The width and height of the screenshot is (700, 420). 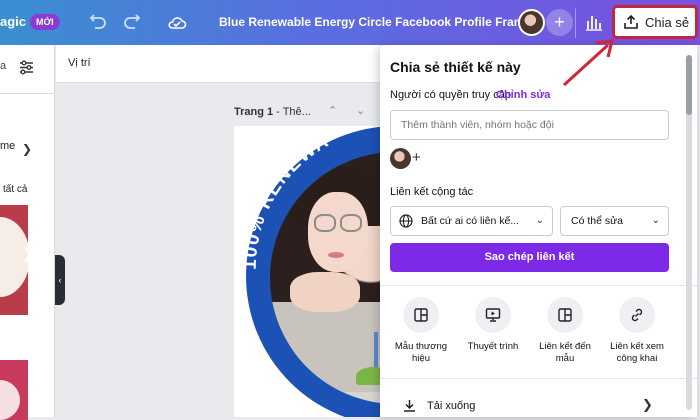 I want to click on template-thumbnail, so click(x=14, y=390).